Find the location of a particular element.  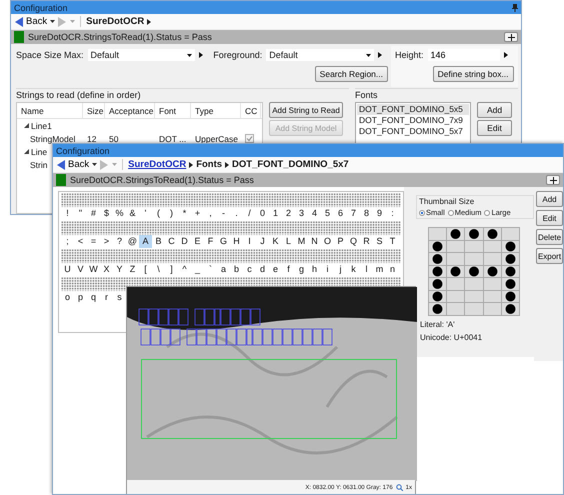

glyph-label: > is located at coordinates (106, 241).